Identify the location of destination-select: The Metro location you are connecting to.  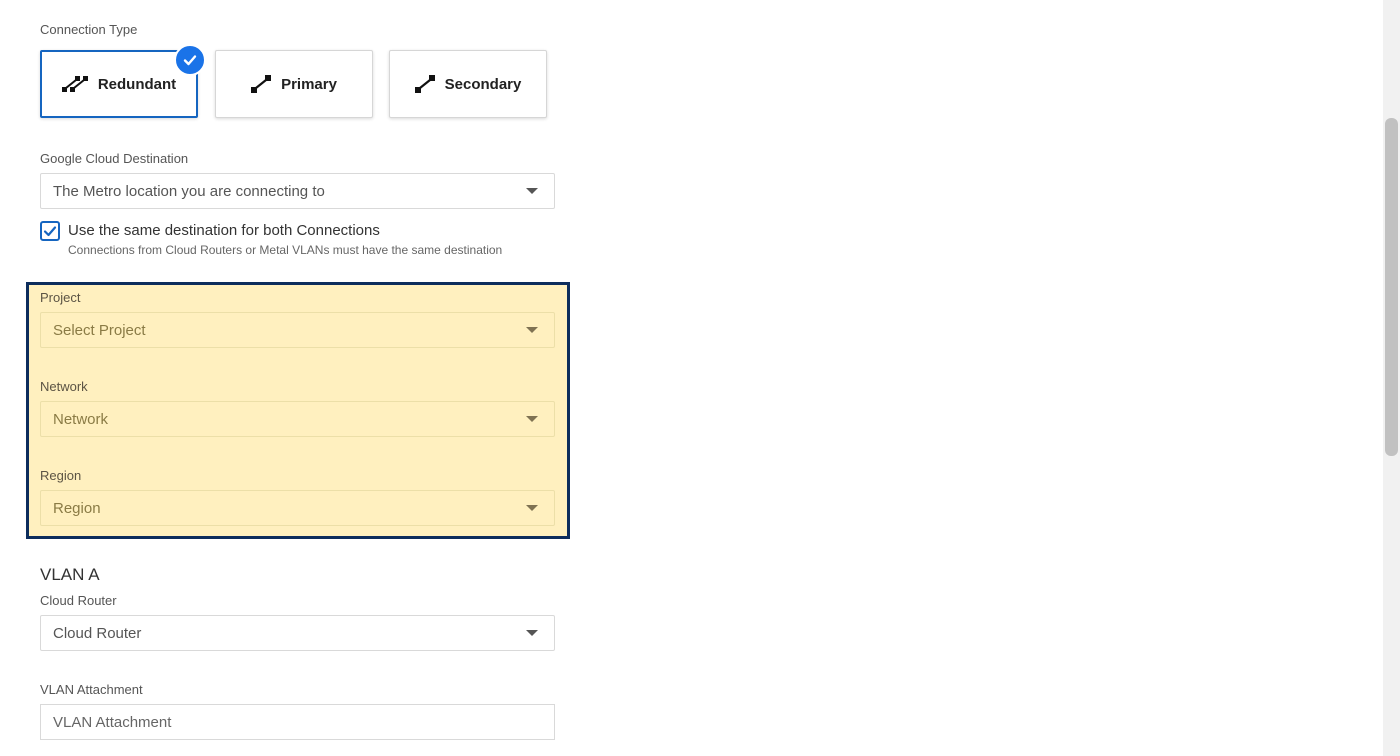
(297, 191).